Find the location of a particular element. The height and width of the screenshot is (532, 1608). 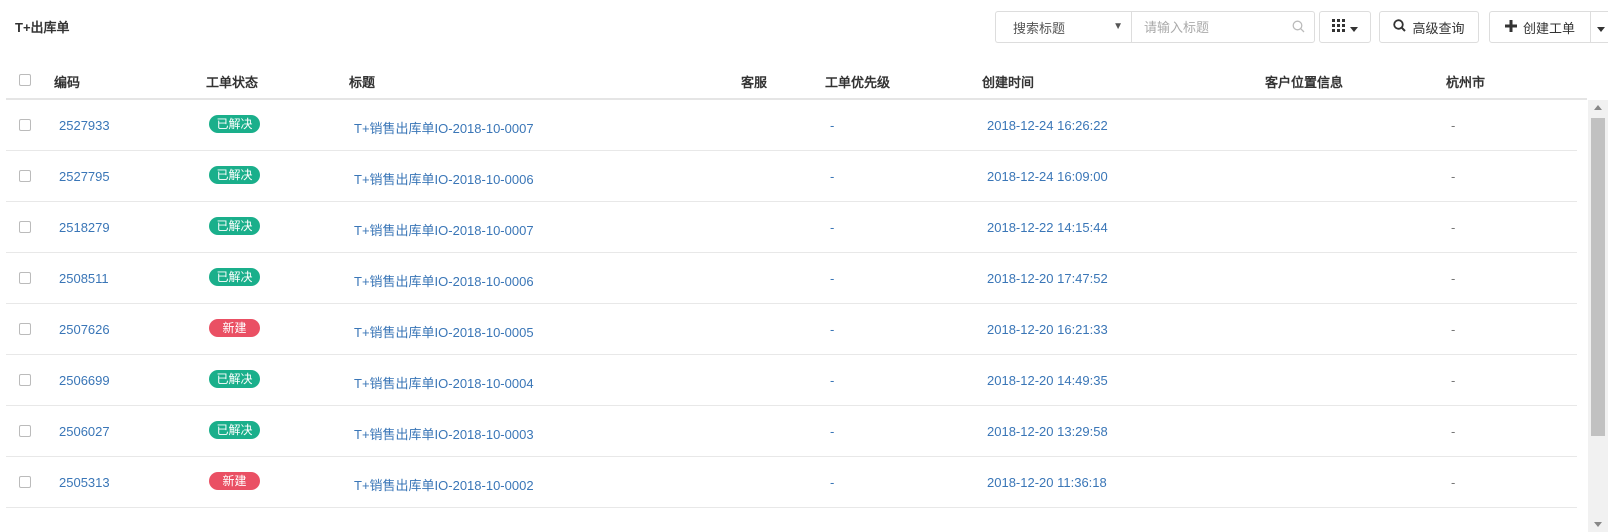

ticket-code-link: 2508511 is located at coordinates (84, 278).